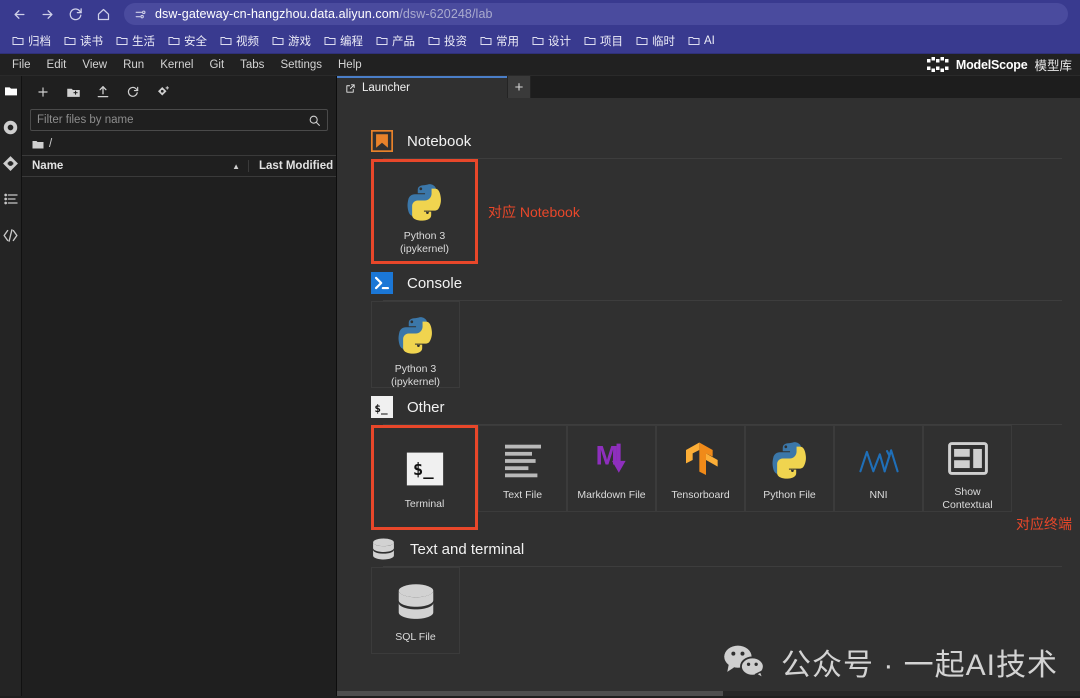 The width and height of the screenshot is (1080, 698). I want to click on bookmark-label: 常用, so click(507, 41).